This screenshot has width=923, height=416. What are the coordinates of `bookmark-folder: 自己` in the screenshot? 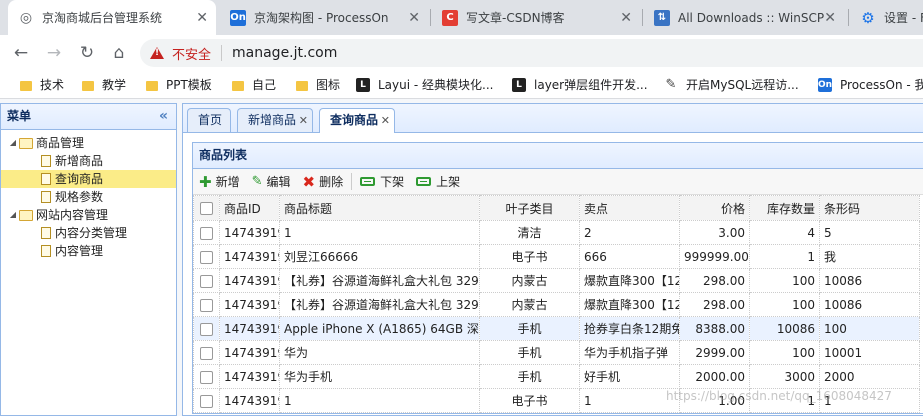 It's located at (254, 84).